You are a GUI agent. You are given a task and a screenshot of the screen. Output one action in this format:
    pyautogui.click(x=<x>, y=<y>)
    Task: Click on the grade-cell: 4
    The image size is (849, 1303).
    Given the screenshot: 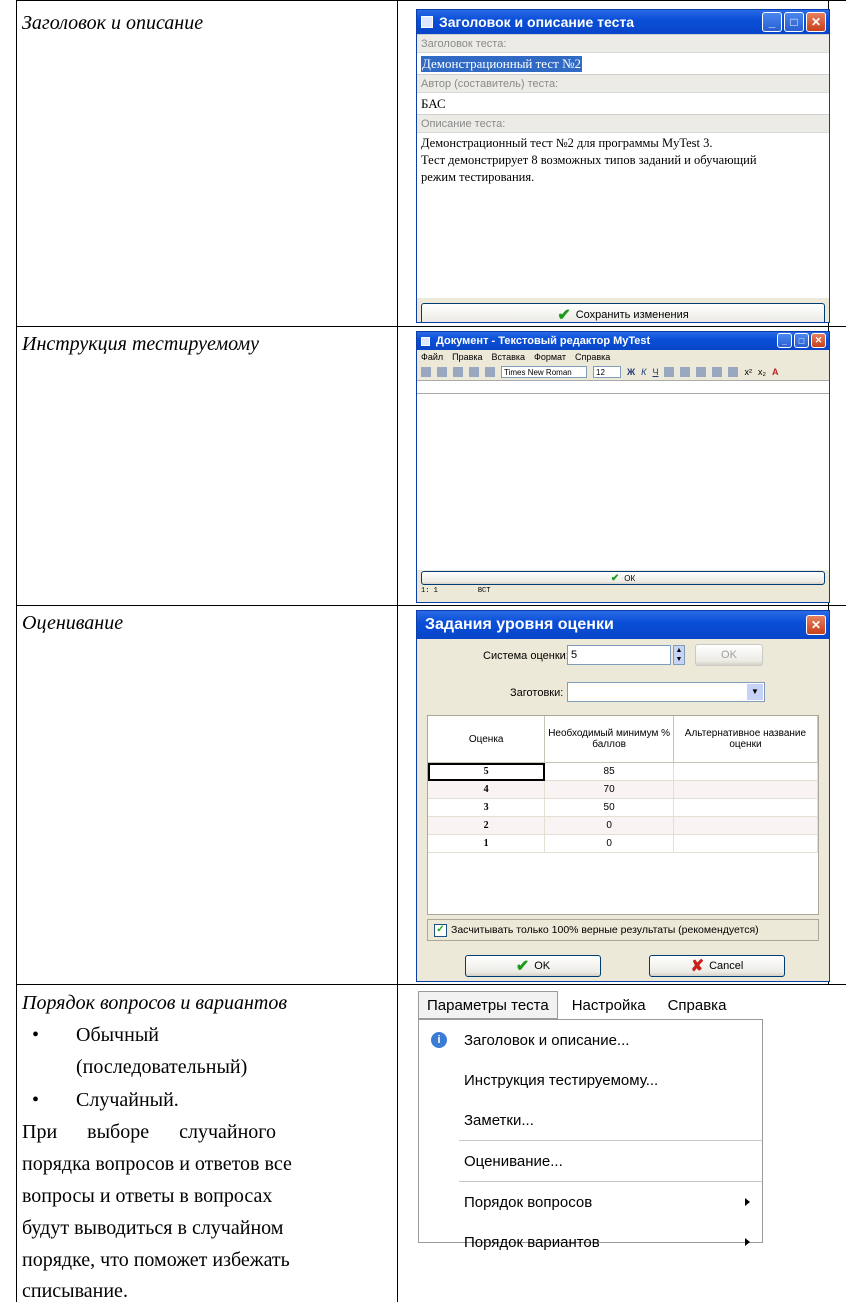 What is the action you would take?
    pyautogui.click(x=487, y=789)
    